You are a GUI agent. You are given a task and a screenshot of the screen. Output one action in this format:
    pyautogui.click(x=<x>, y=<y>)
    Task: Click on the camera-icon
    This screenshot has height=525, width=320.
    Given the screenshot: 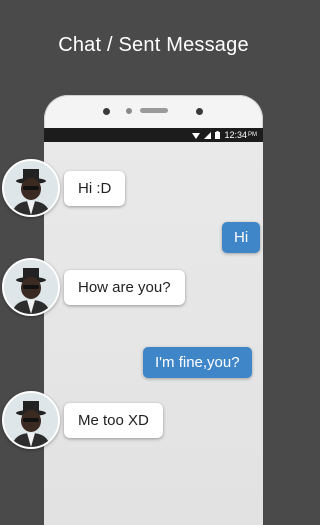 What is the action you would take?
    pyautogui.click(x=129, y=111)
    